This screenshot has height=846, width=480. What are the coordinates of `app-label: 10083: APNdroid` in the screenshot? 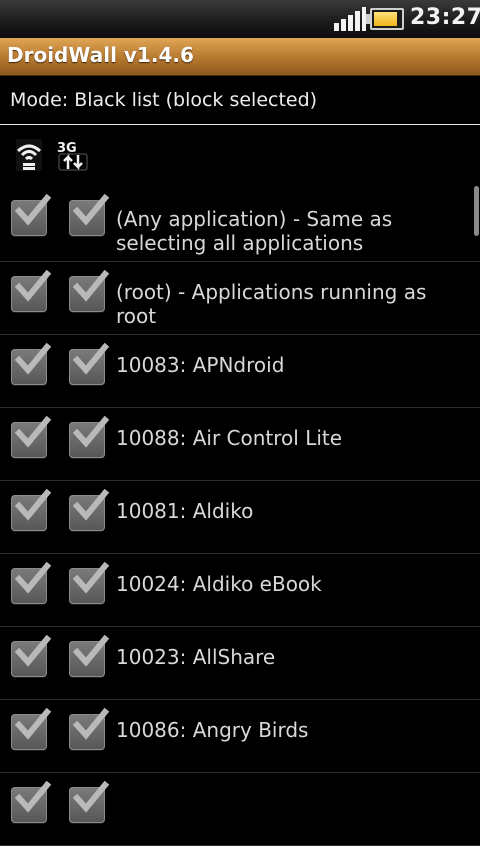 It's located at (200, 365).